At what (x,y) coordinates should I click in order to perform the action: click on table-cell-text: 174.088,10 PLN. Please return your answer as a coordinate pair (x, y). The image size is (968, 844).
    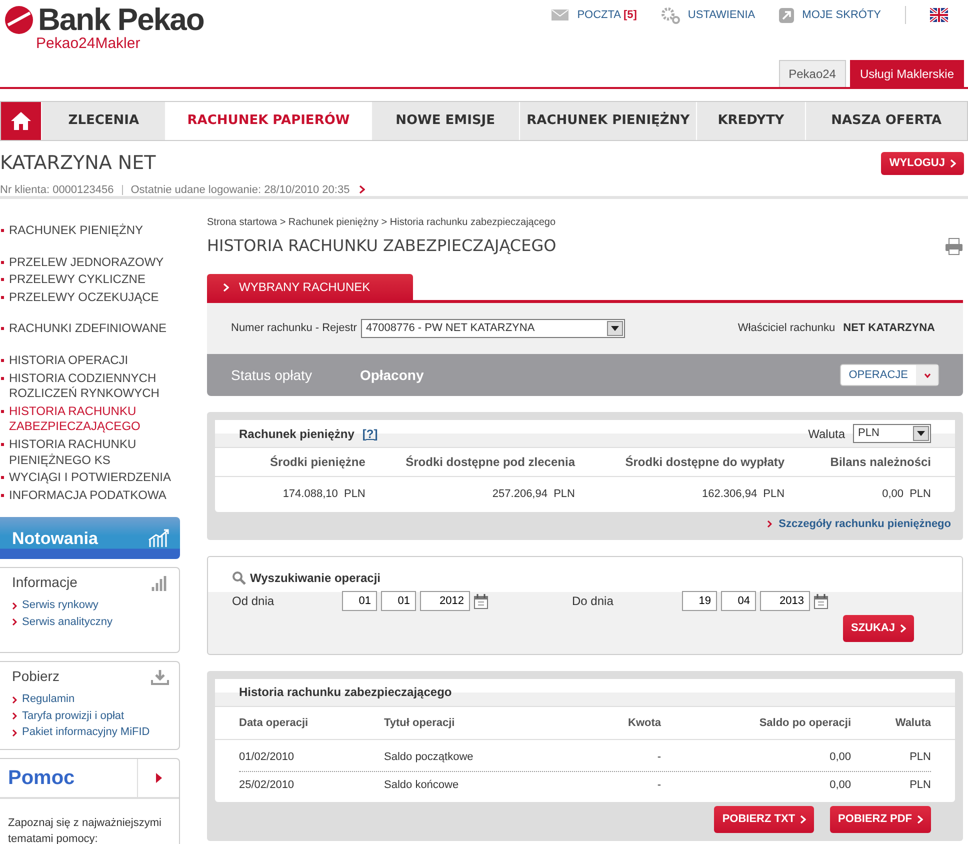
    Looking at the image, I should click on (324, 494).